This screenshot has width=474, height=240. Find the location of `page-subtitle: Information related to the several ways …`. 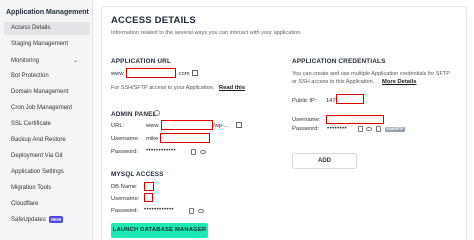

page-subtitle: Information related to the several ways … is located at coordinates (206, 33).